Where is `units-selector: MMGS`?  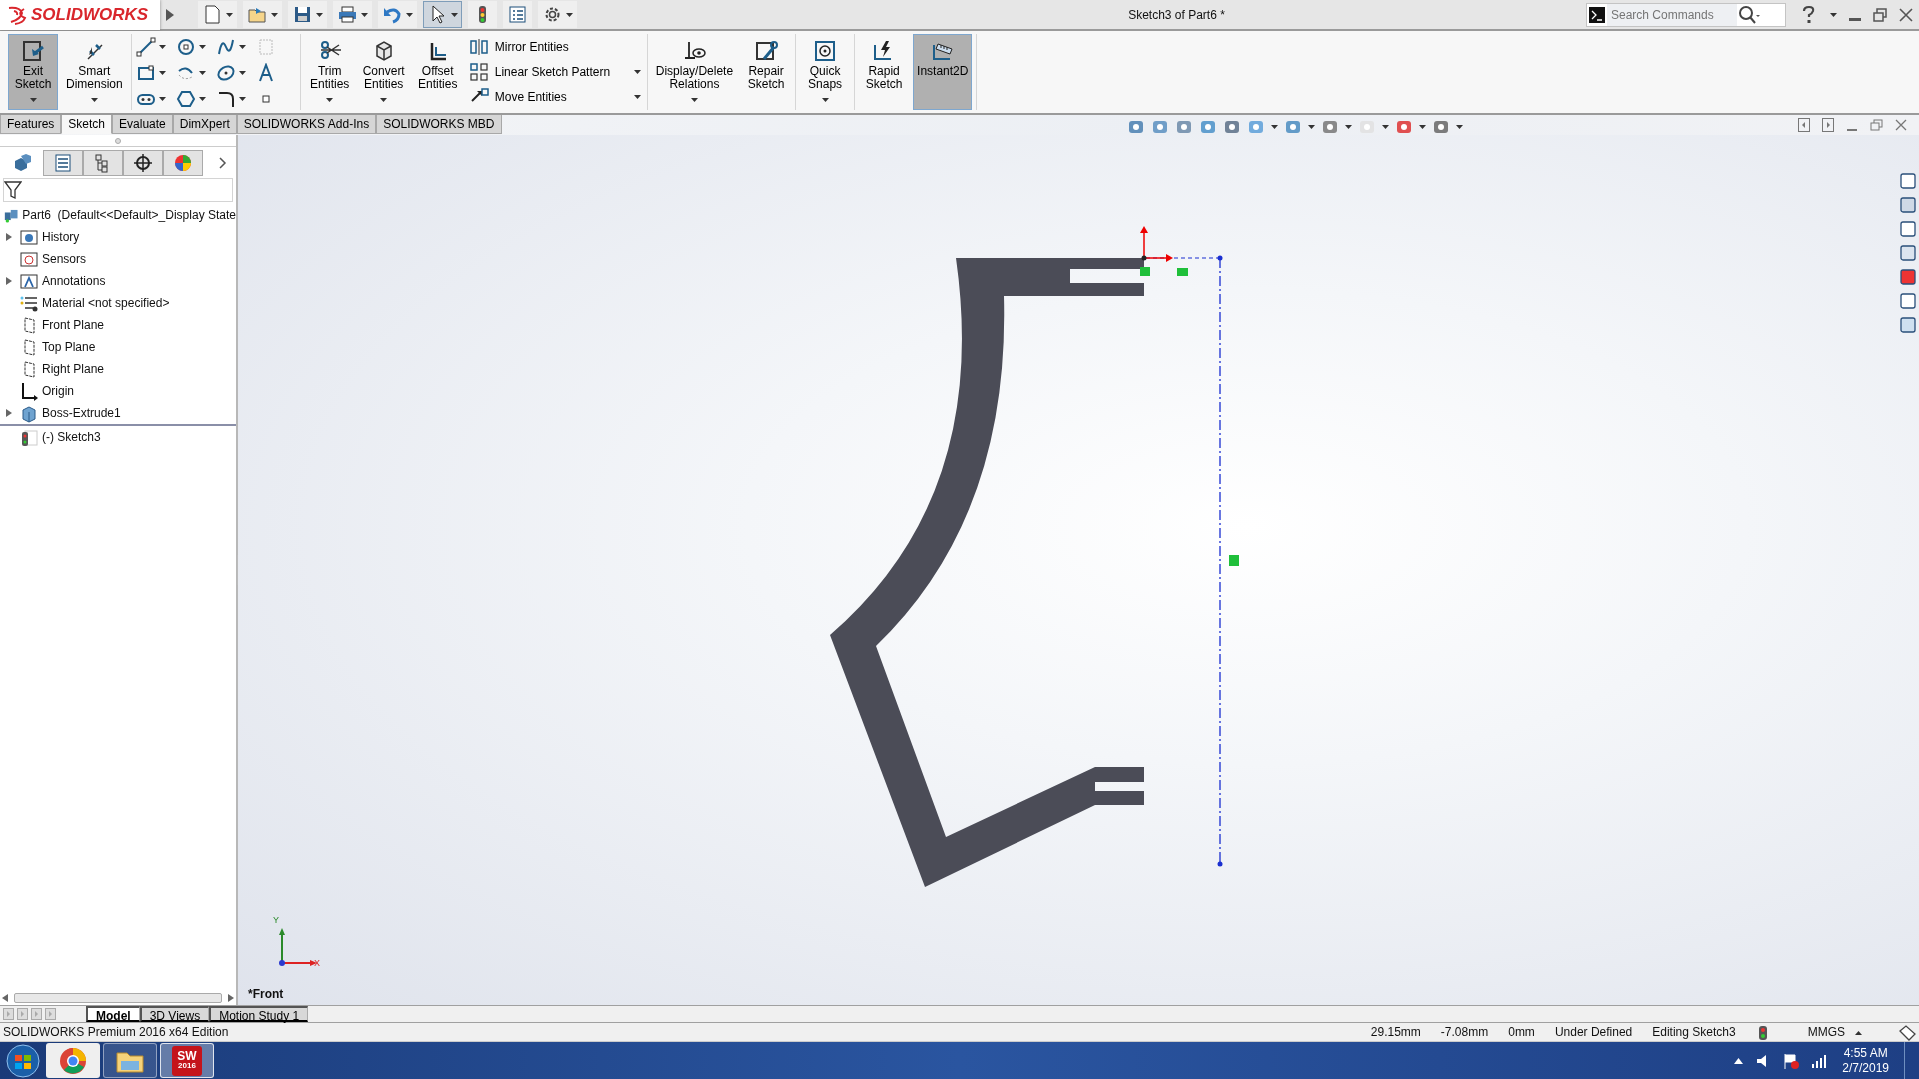 units-selector: MMGS is located at coordinates (1826, 1032).